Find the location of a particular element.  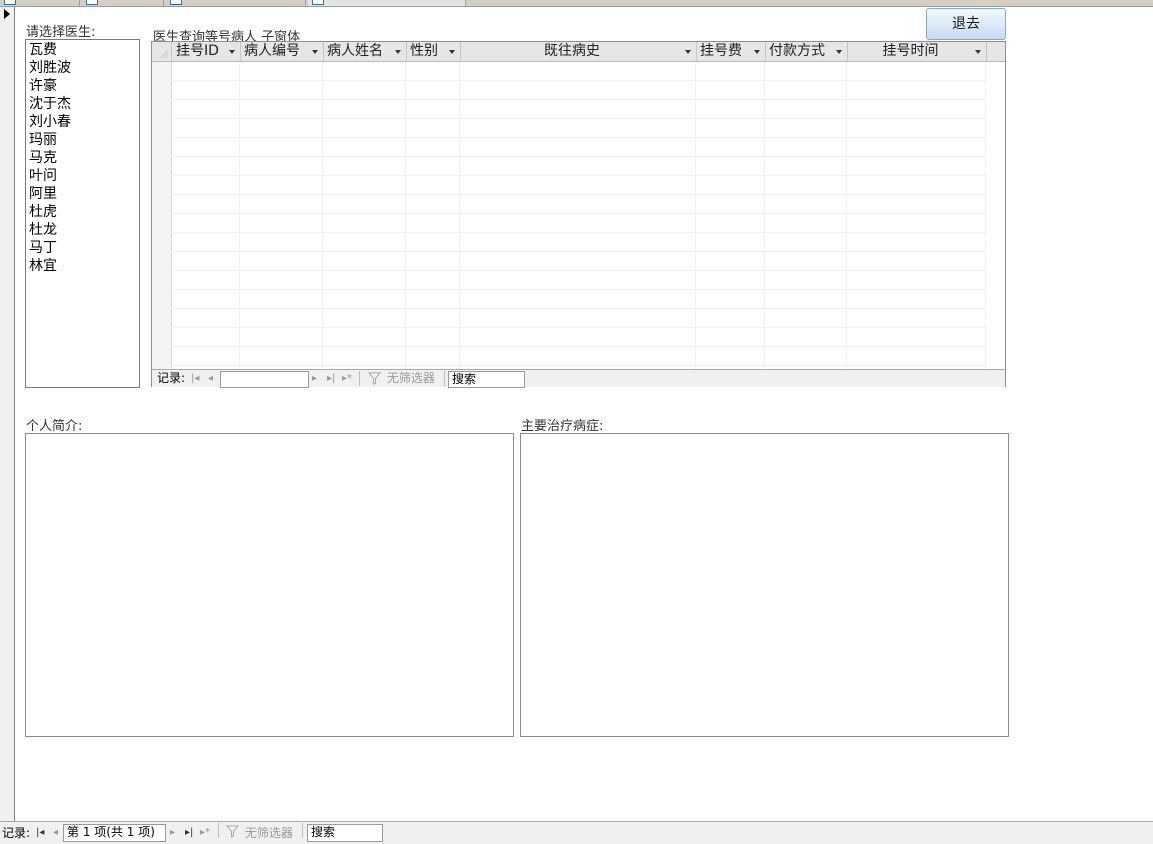

treatment-label: 主要治疗病症: is located at coordinates (562, 426).